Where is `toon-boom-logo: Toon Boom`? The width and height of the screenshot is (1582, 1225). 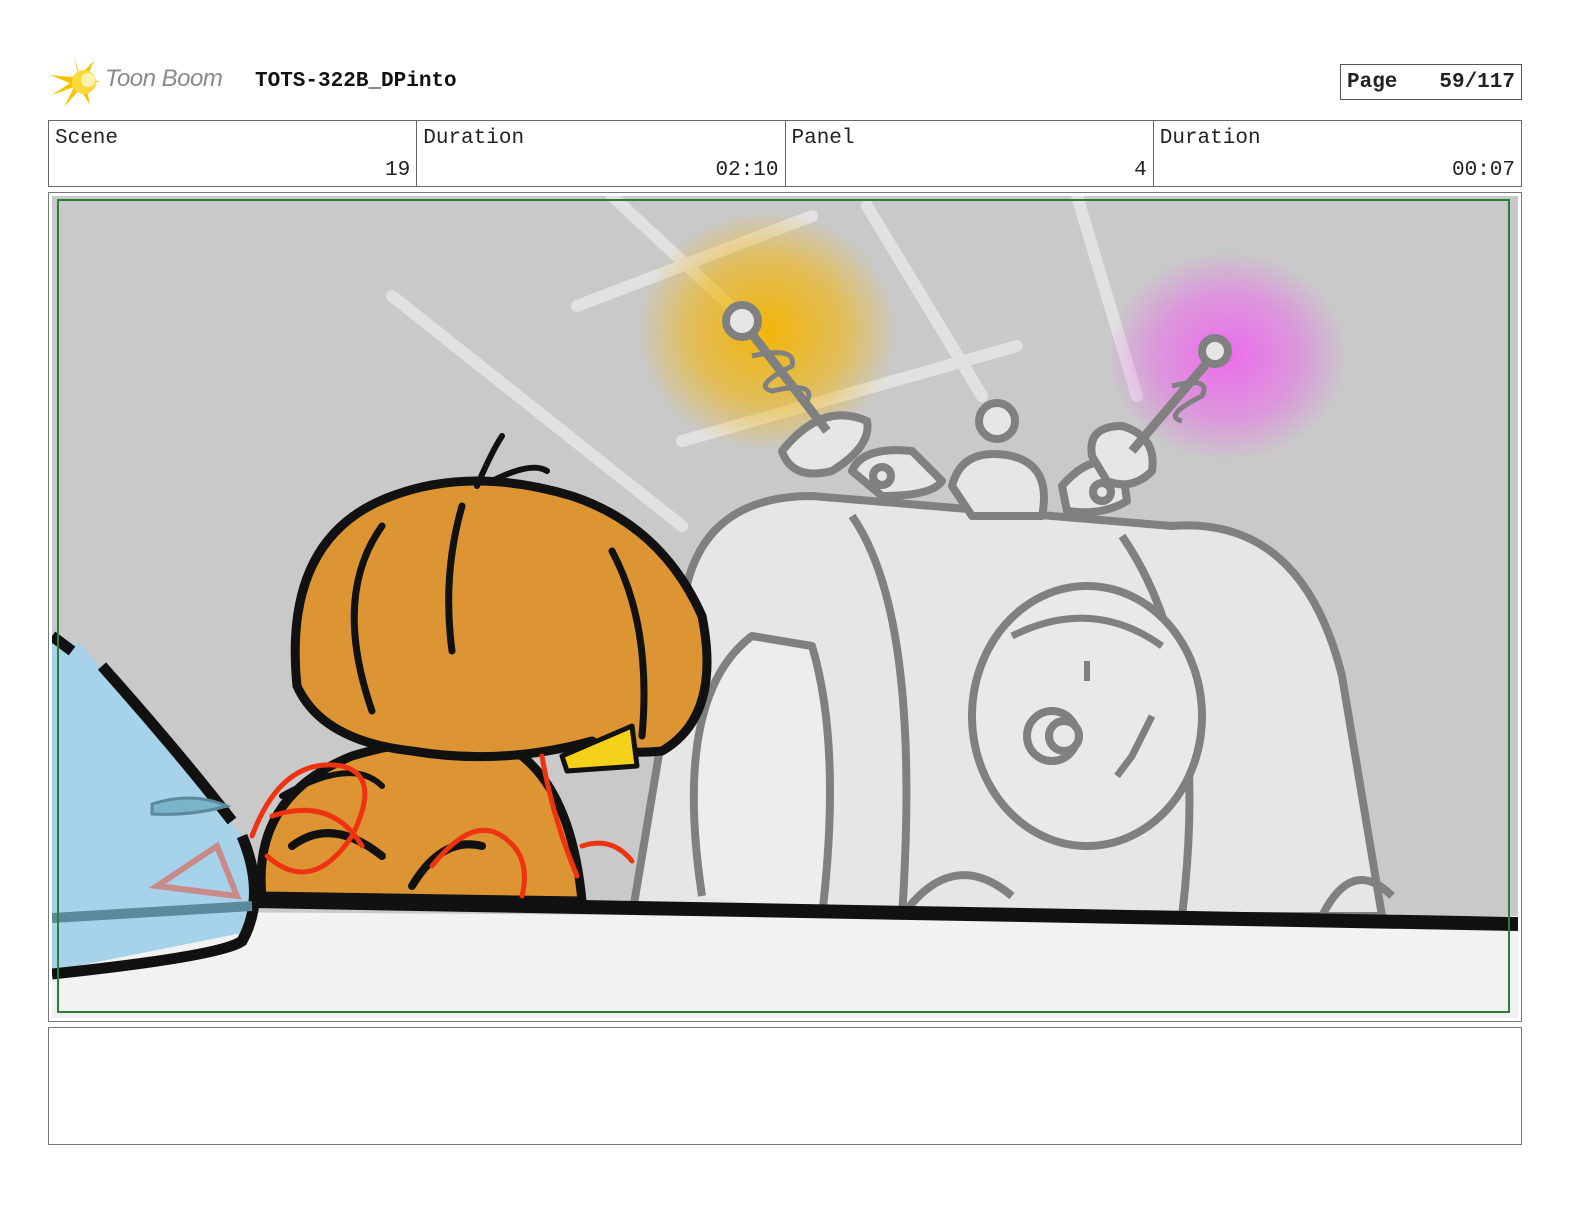 toon-boom-logo: Toon Boom is located at coordinates (145, 82).